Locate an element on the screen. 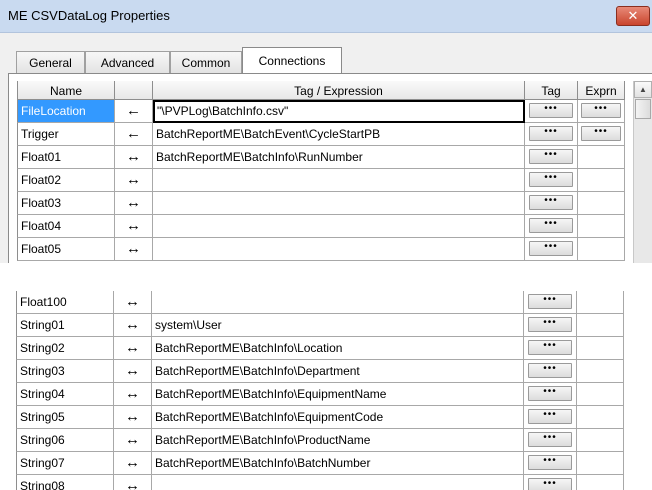 The height and width of the screenshot is (490, 652). row-name-cell: String08 is located at coordinates (65, 482).